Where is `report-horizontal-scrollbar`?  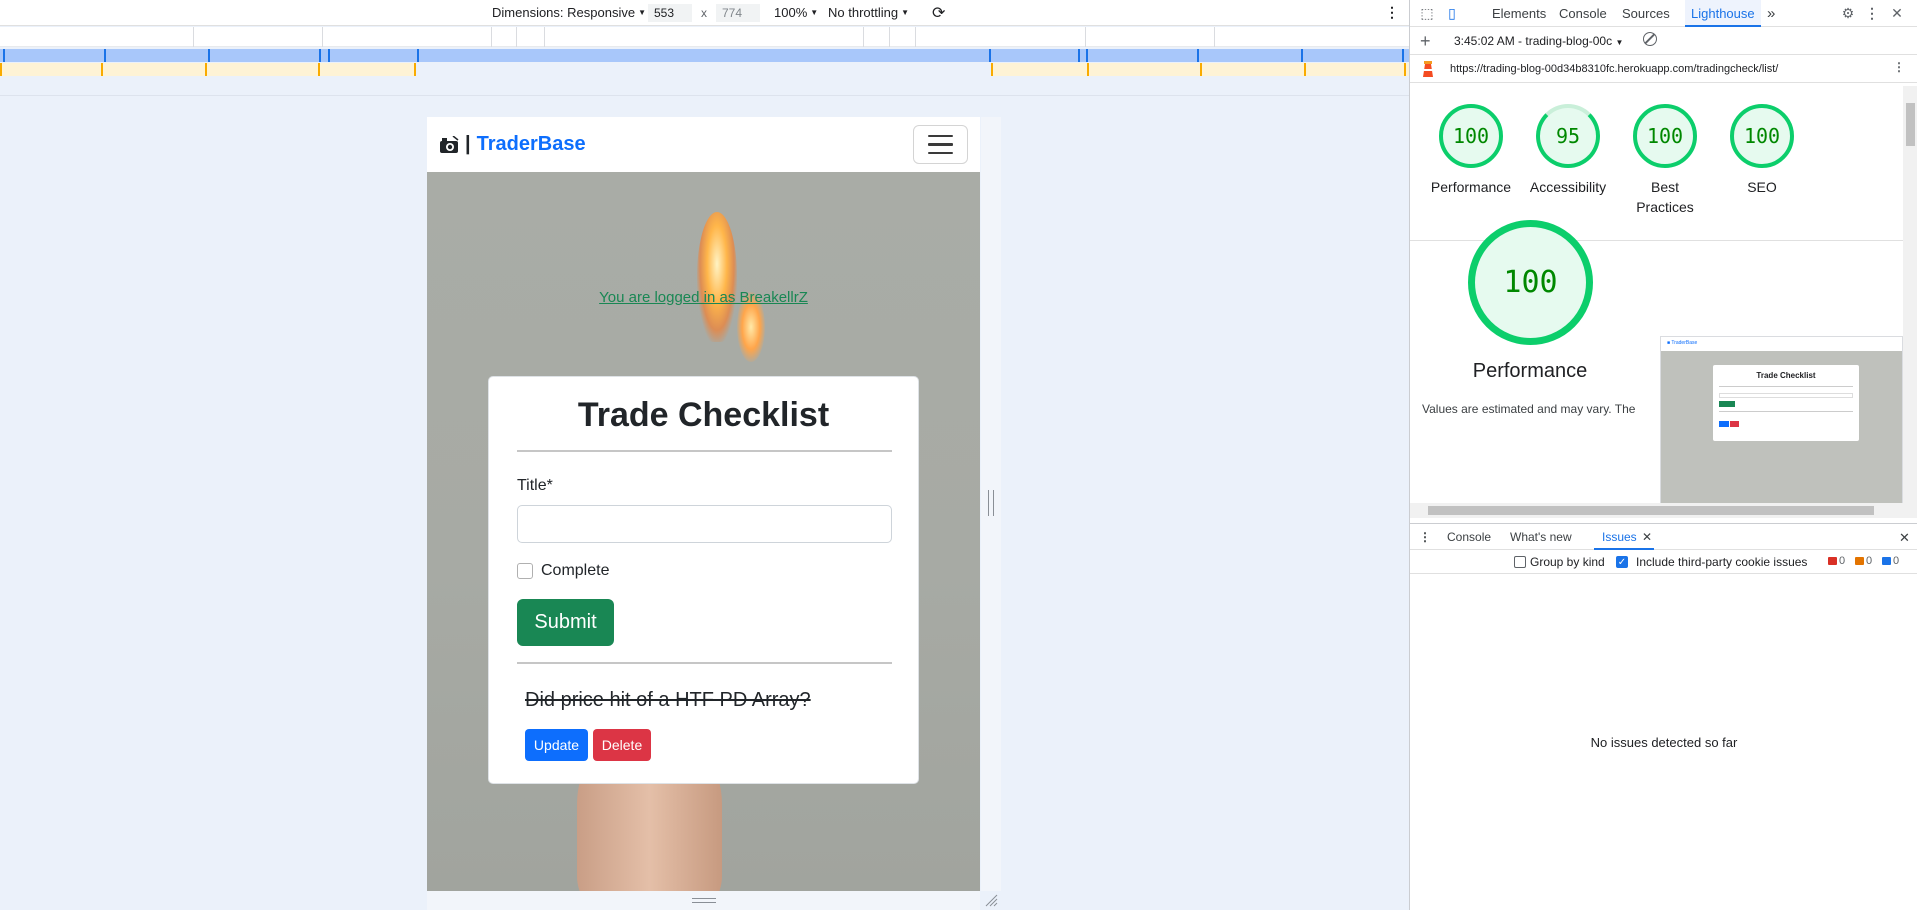
report-horizontal-scrollbar is located at coordinates (1663, 510).